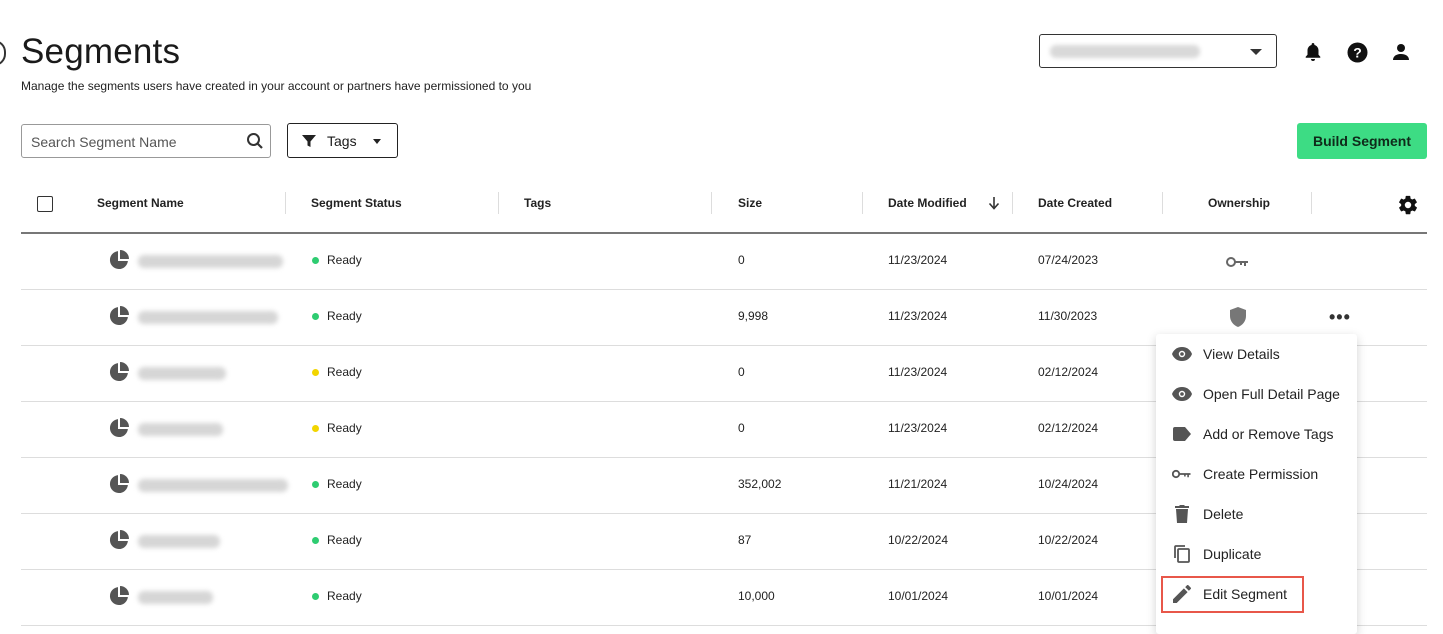 The width and height of the screenshot is (1443, 634). I want to click on page-title: Segments, so click(101, 51).